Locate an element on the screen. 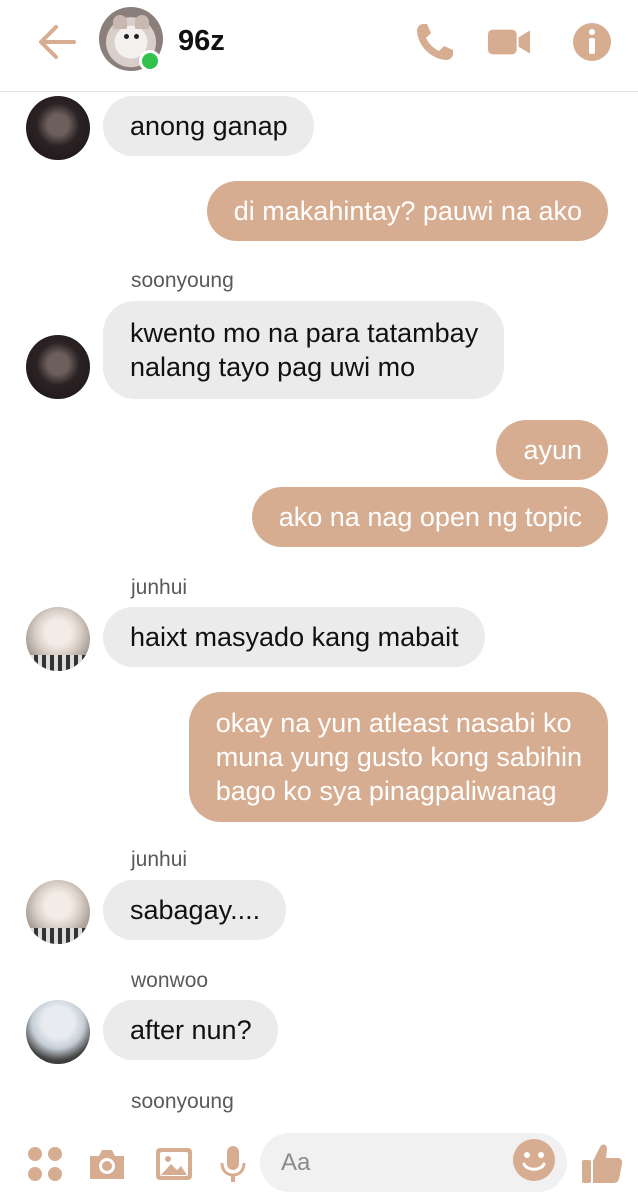 Image resolution: width=638 pixels, height=1200 pixels. message-line: muna yung gusto kong sabihin is located at coordinates (398, 757).